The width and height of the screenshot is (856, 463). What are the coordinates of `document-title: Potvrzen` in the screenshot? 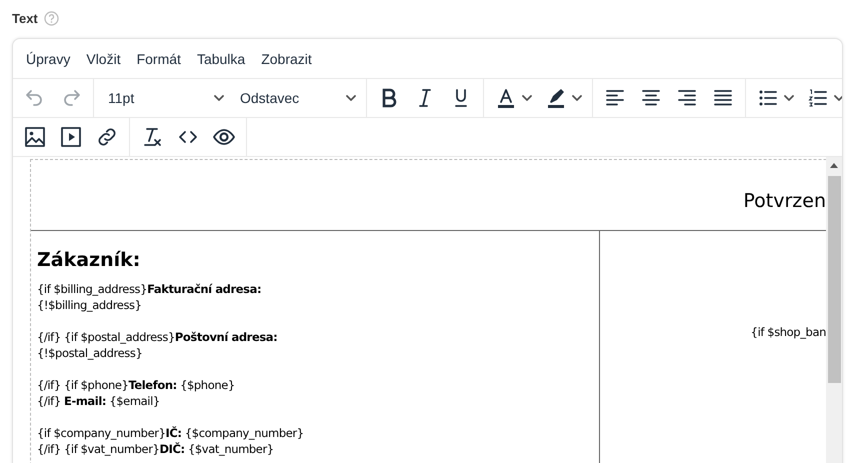 It's located at (784, 202).